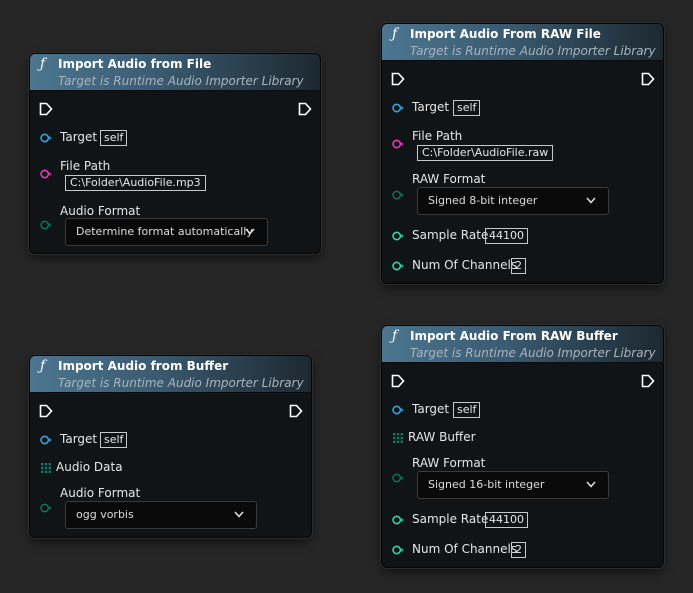 The height and width of the screenshot is (593, 693). I want to click on file-path-pin-row: File Path C:\Folder\AudioFile.mp3, so click(175, 179).